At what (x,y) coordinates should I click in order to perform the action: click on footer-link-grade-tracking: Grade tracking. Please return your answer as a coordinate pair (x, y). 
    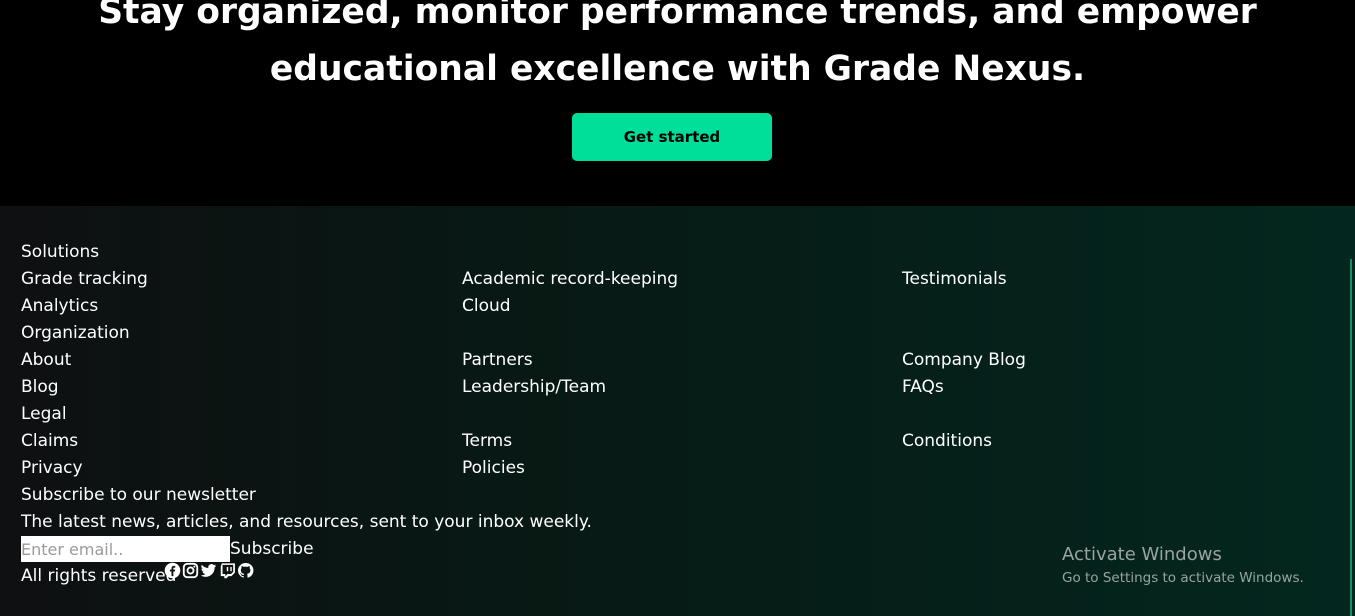
    Looking at the image, I should click on (84, 279).